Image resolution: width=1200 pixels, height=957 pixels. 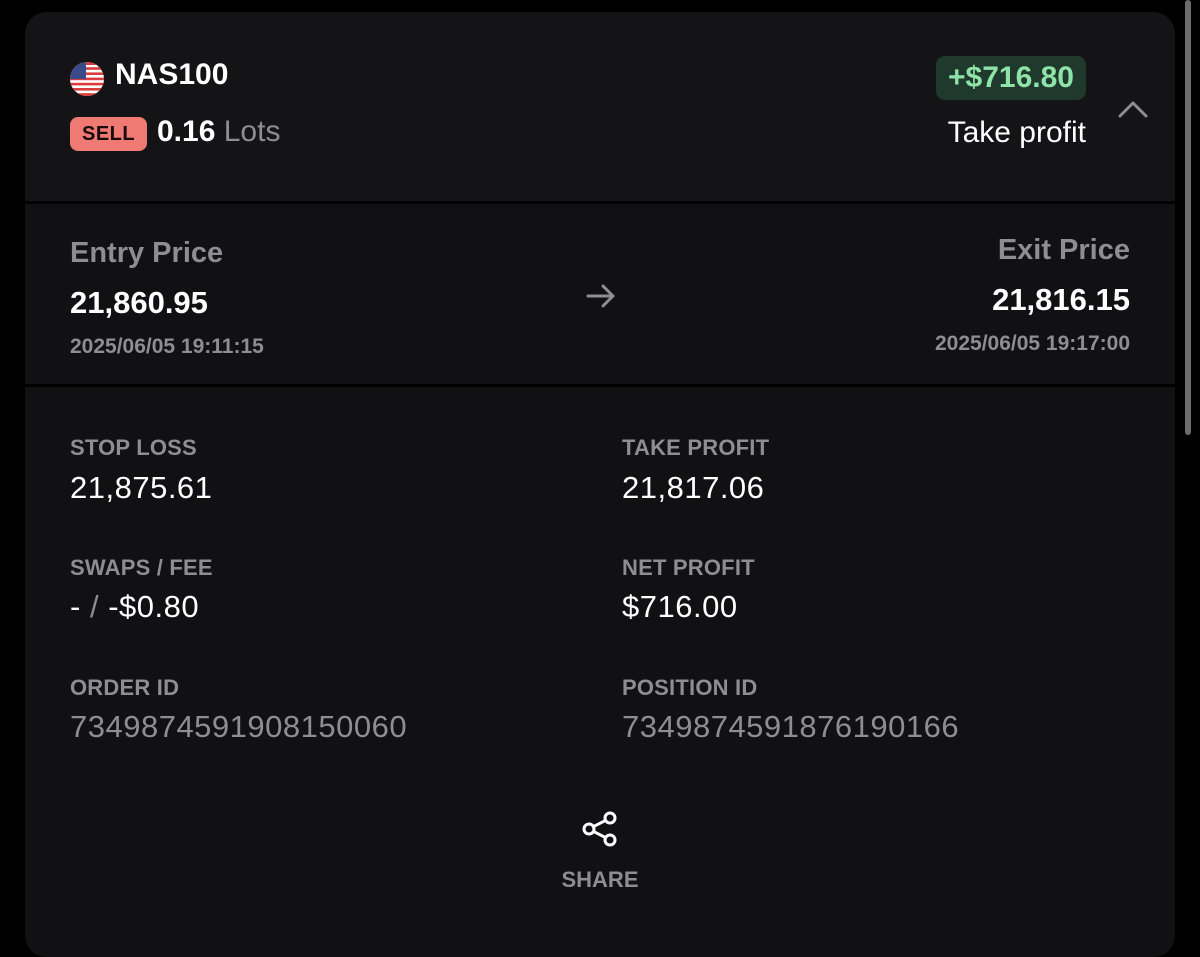 What do you see at coordinates (133, 447) in the screenshot?
I see `stop-loss-label: STOP LOSS` at bounding box center [133, 447].